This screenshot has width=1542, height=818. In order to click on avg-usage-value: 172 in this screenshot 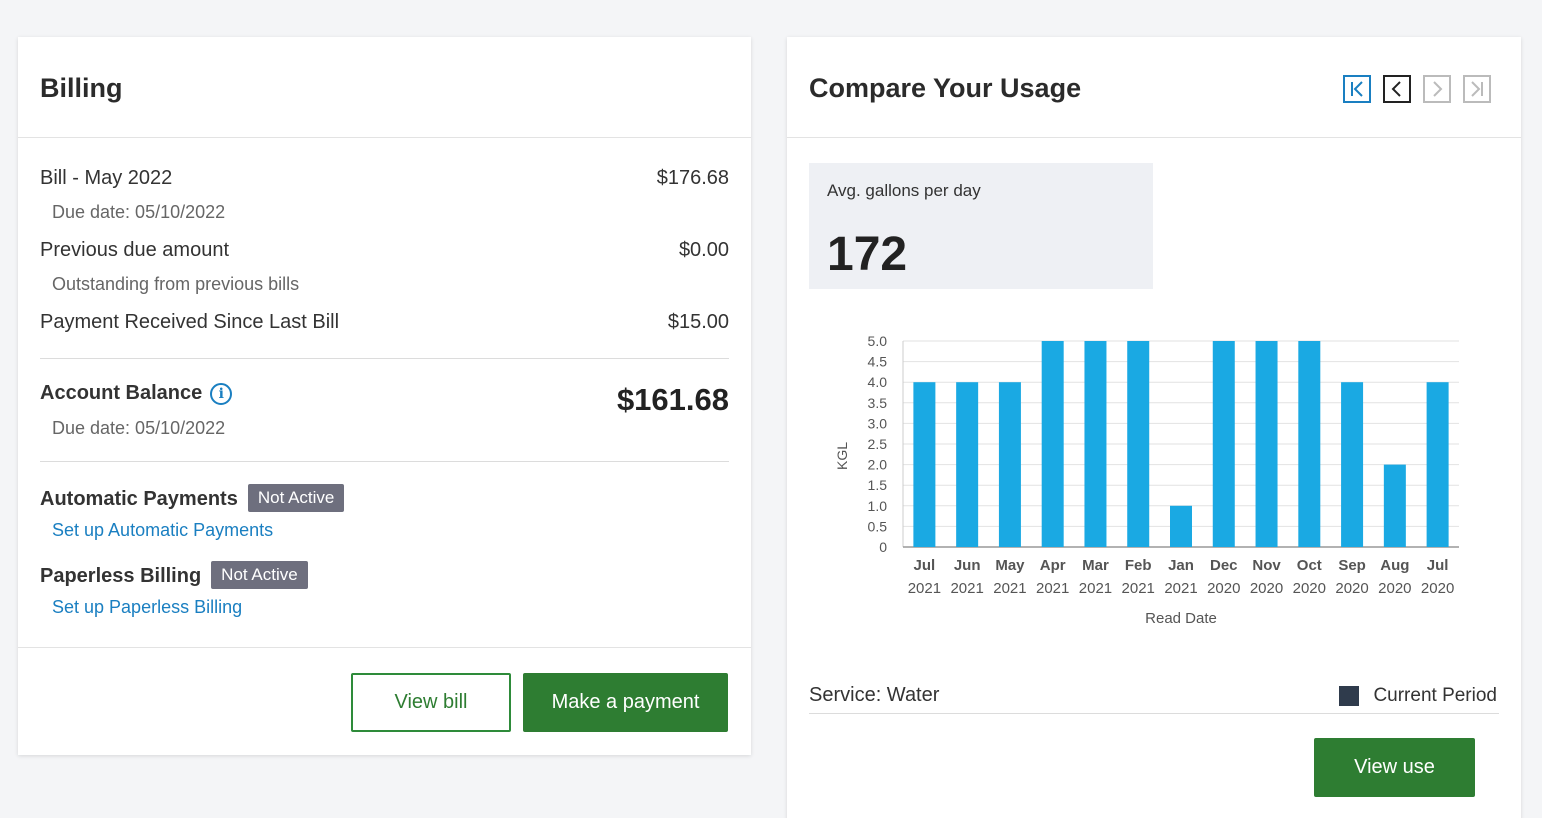, I will do `click(867, 254)`.